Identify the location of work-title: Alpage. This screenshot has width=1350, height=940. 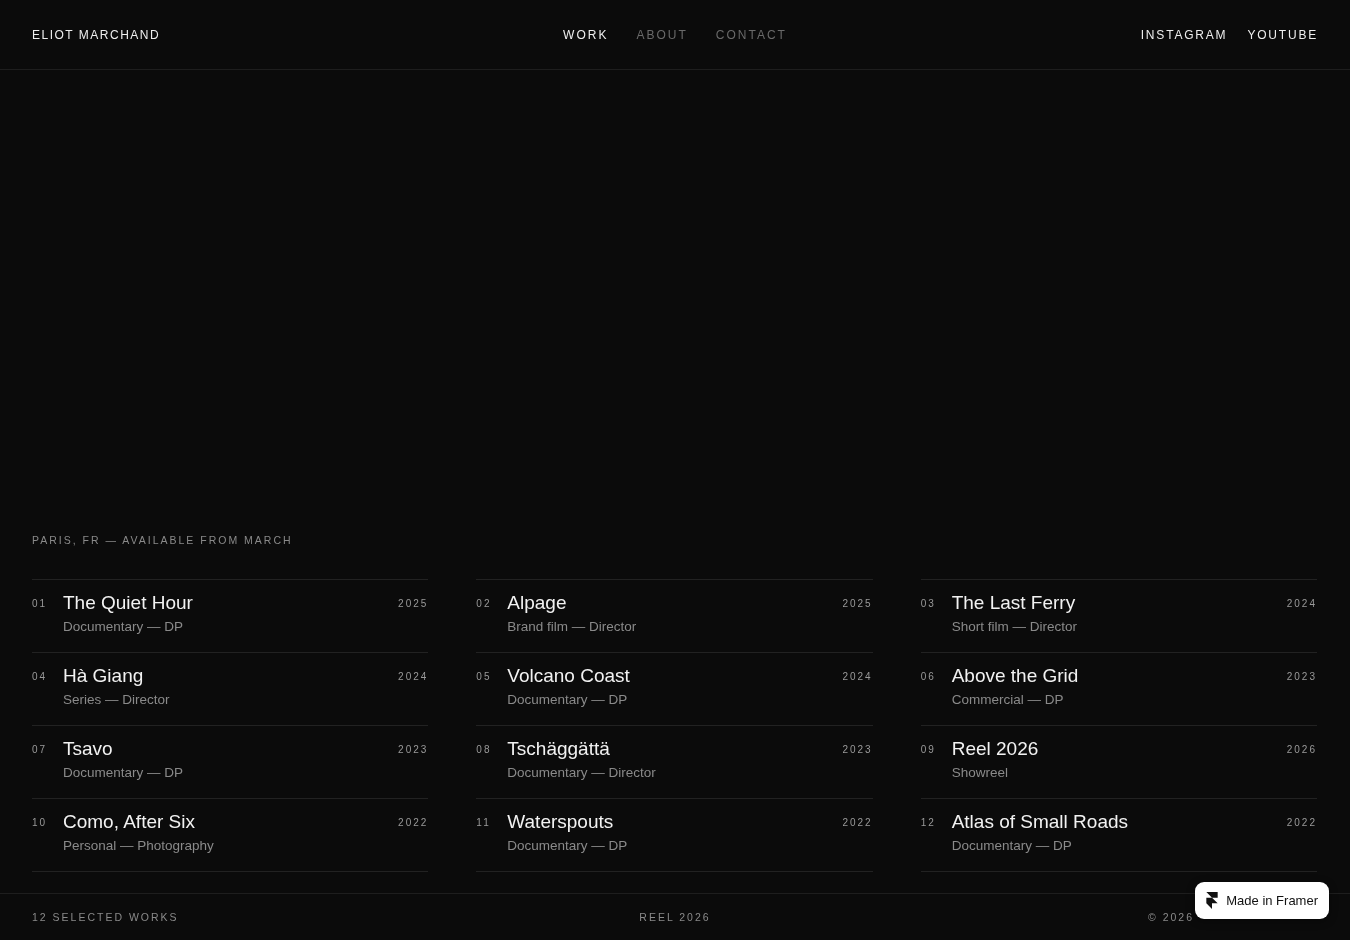
(537, 603).